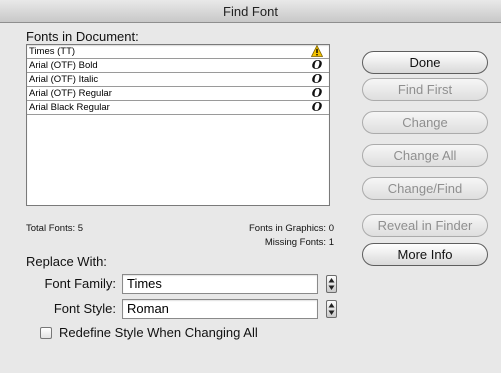 The image size is (501, 373). I want to click on font-family-field: Times, so click(220, 284).